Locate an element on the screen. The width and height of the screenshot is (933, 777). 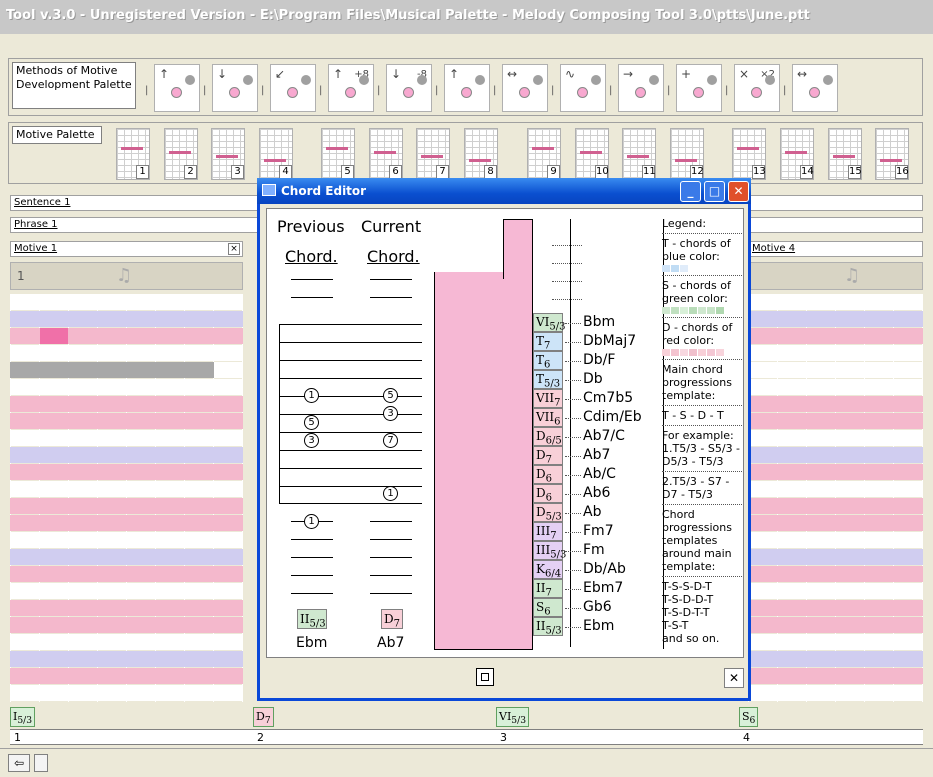
piano-roll-right is located at coordinates (835, 498).